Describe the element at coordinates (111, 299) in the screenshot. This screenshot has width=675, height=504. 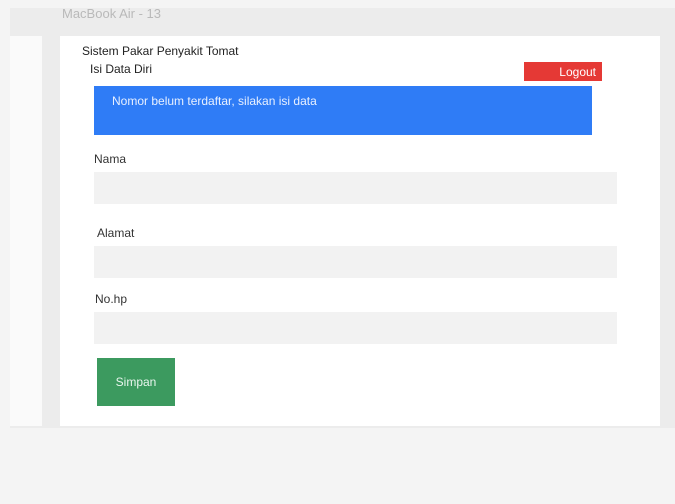
I see `phone-label: No.hp` at that location.